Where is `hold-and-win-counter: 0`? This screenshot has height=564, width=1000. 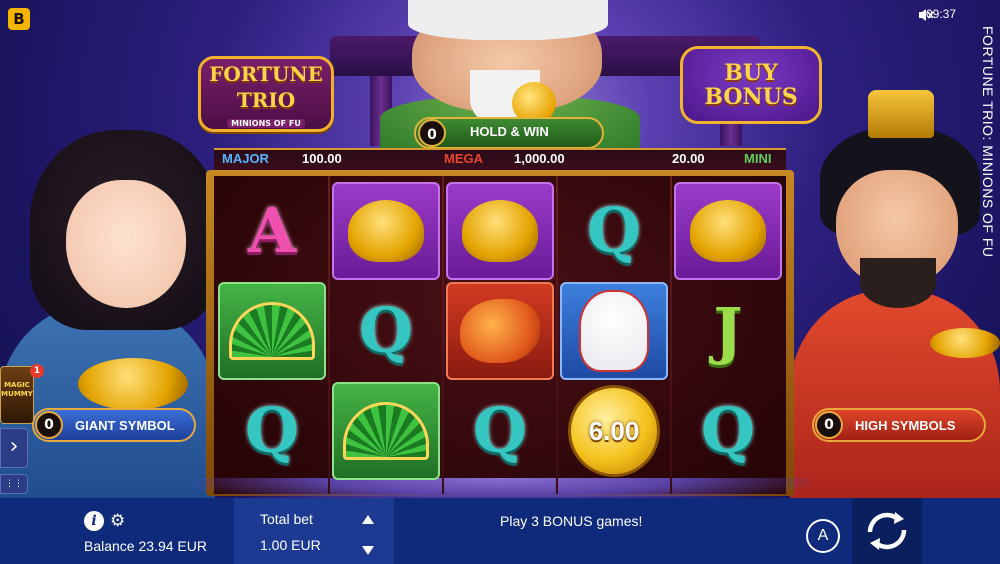
hold-and-win-counter: 0 is located at coordinates (432, 133).